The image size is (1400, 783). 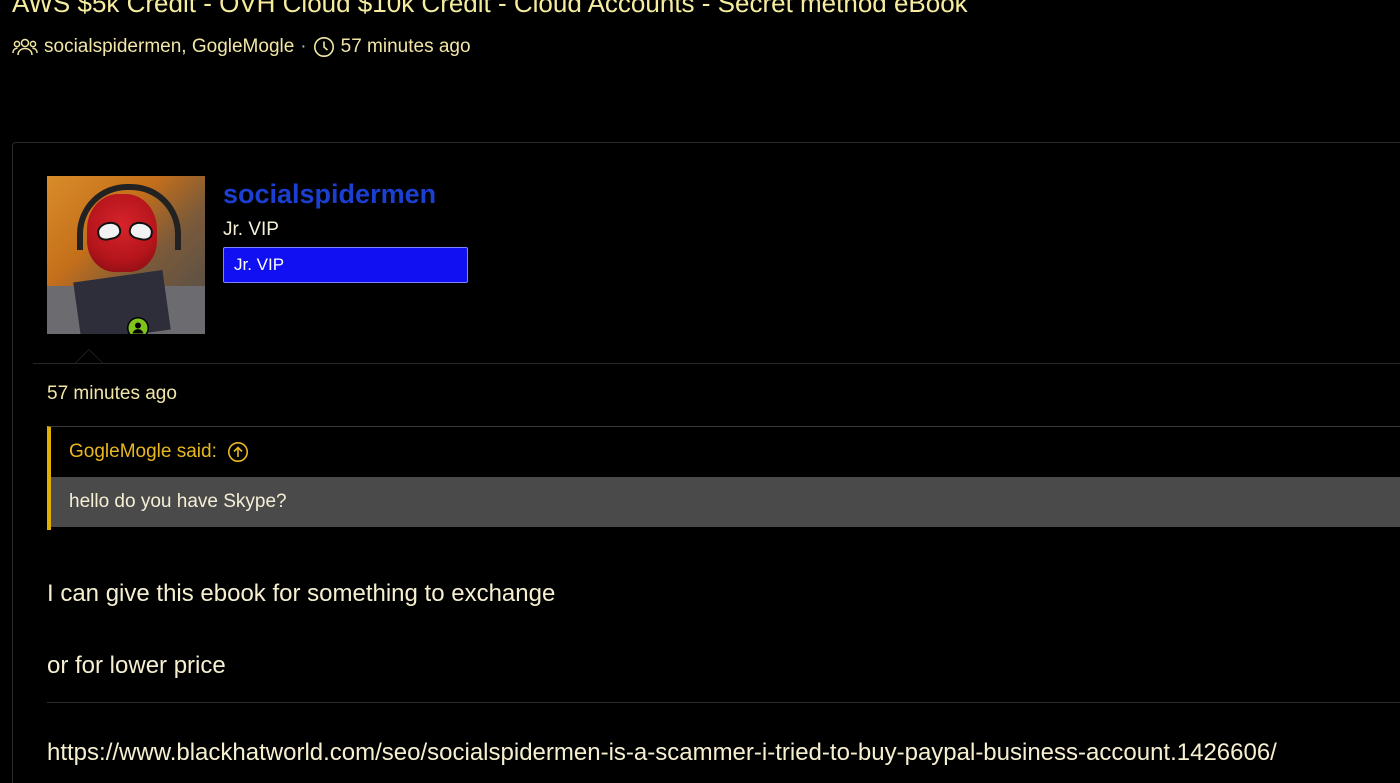 What do you see at coordinates (143, 451) in the screenshot?
I see `quote-attribution: GogleMogle said:` at bounding box center [143, 451].